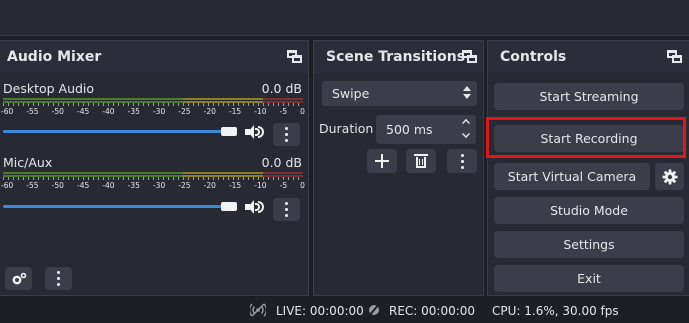 The width and height of the screenshot is (689, 323). What do you see at coordinates (281, 162) in the screenshot?
I see `channel-db-mic-aux: 0.0 dB` at bounding box center [281, 162].